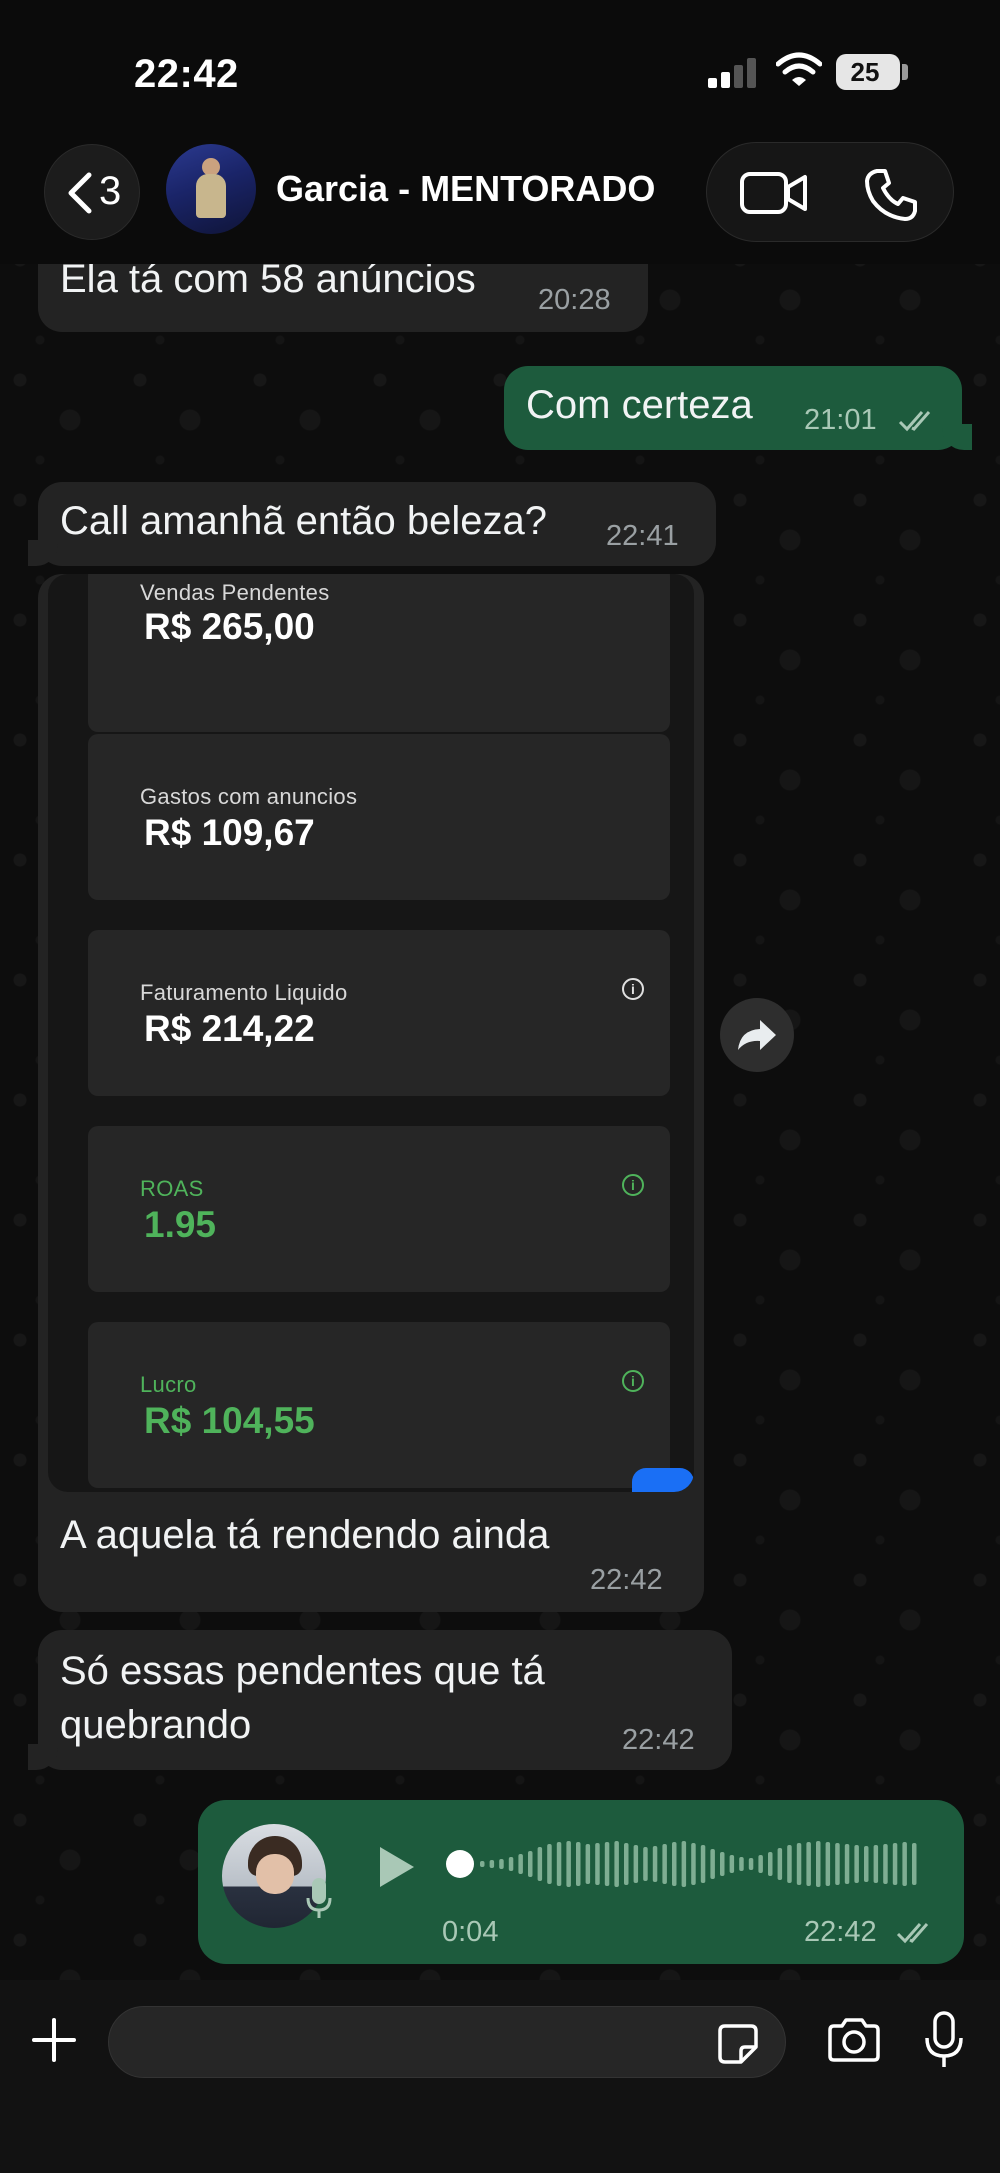  Describe the element at coordinates (447, 2042) in the screenshot. I see `message-input` at that location.